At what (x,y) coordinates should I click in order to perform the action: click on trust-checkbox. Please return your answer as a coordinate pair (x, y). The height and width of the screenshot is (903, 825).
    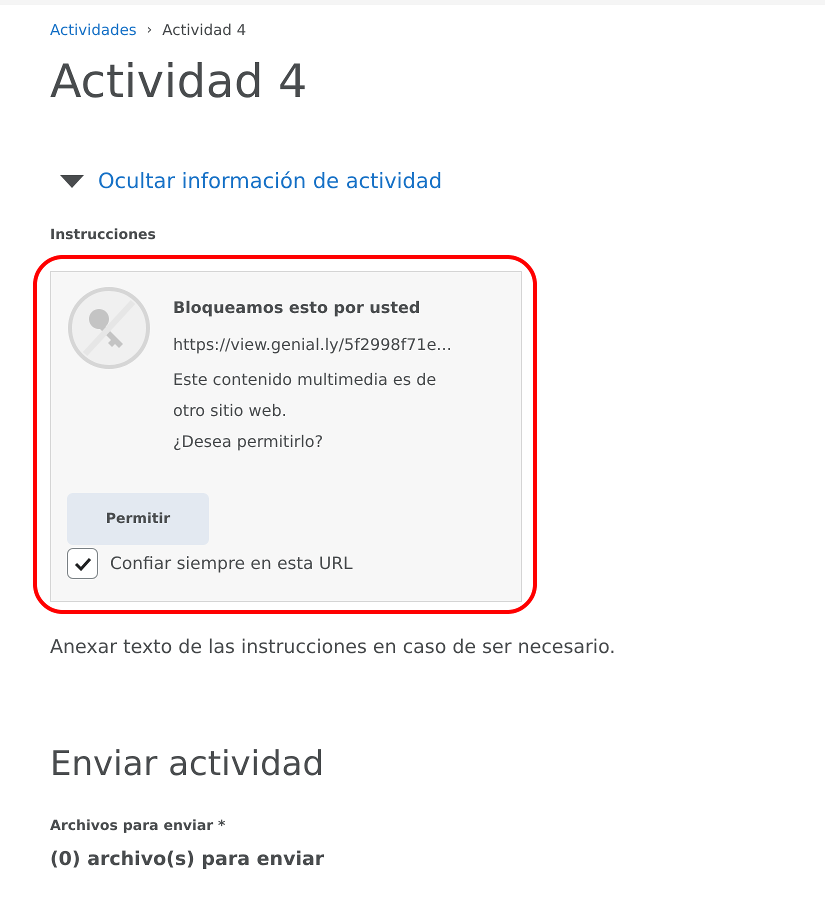
    Looking at the image, I should click on (82, 563).